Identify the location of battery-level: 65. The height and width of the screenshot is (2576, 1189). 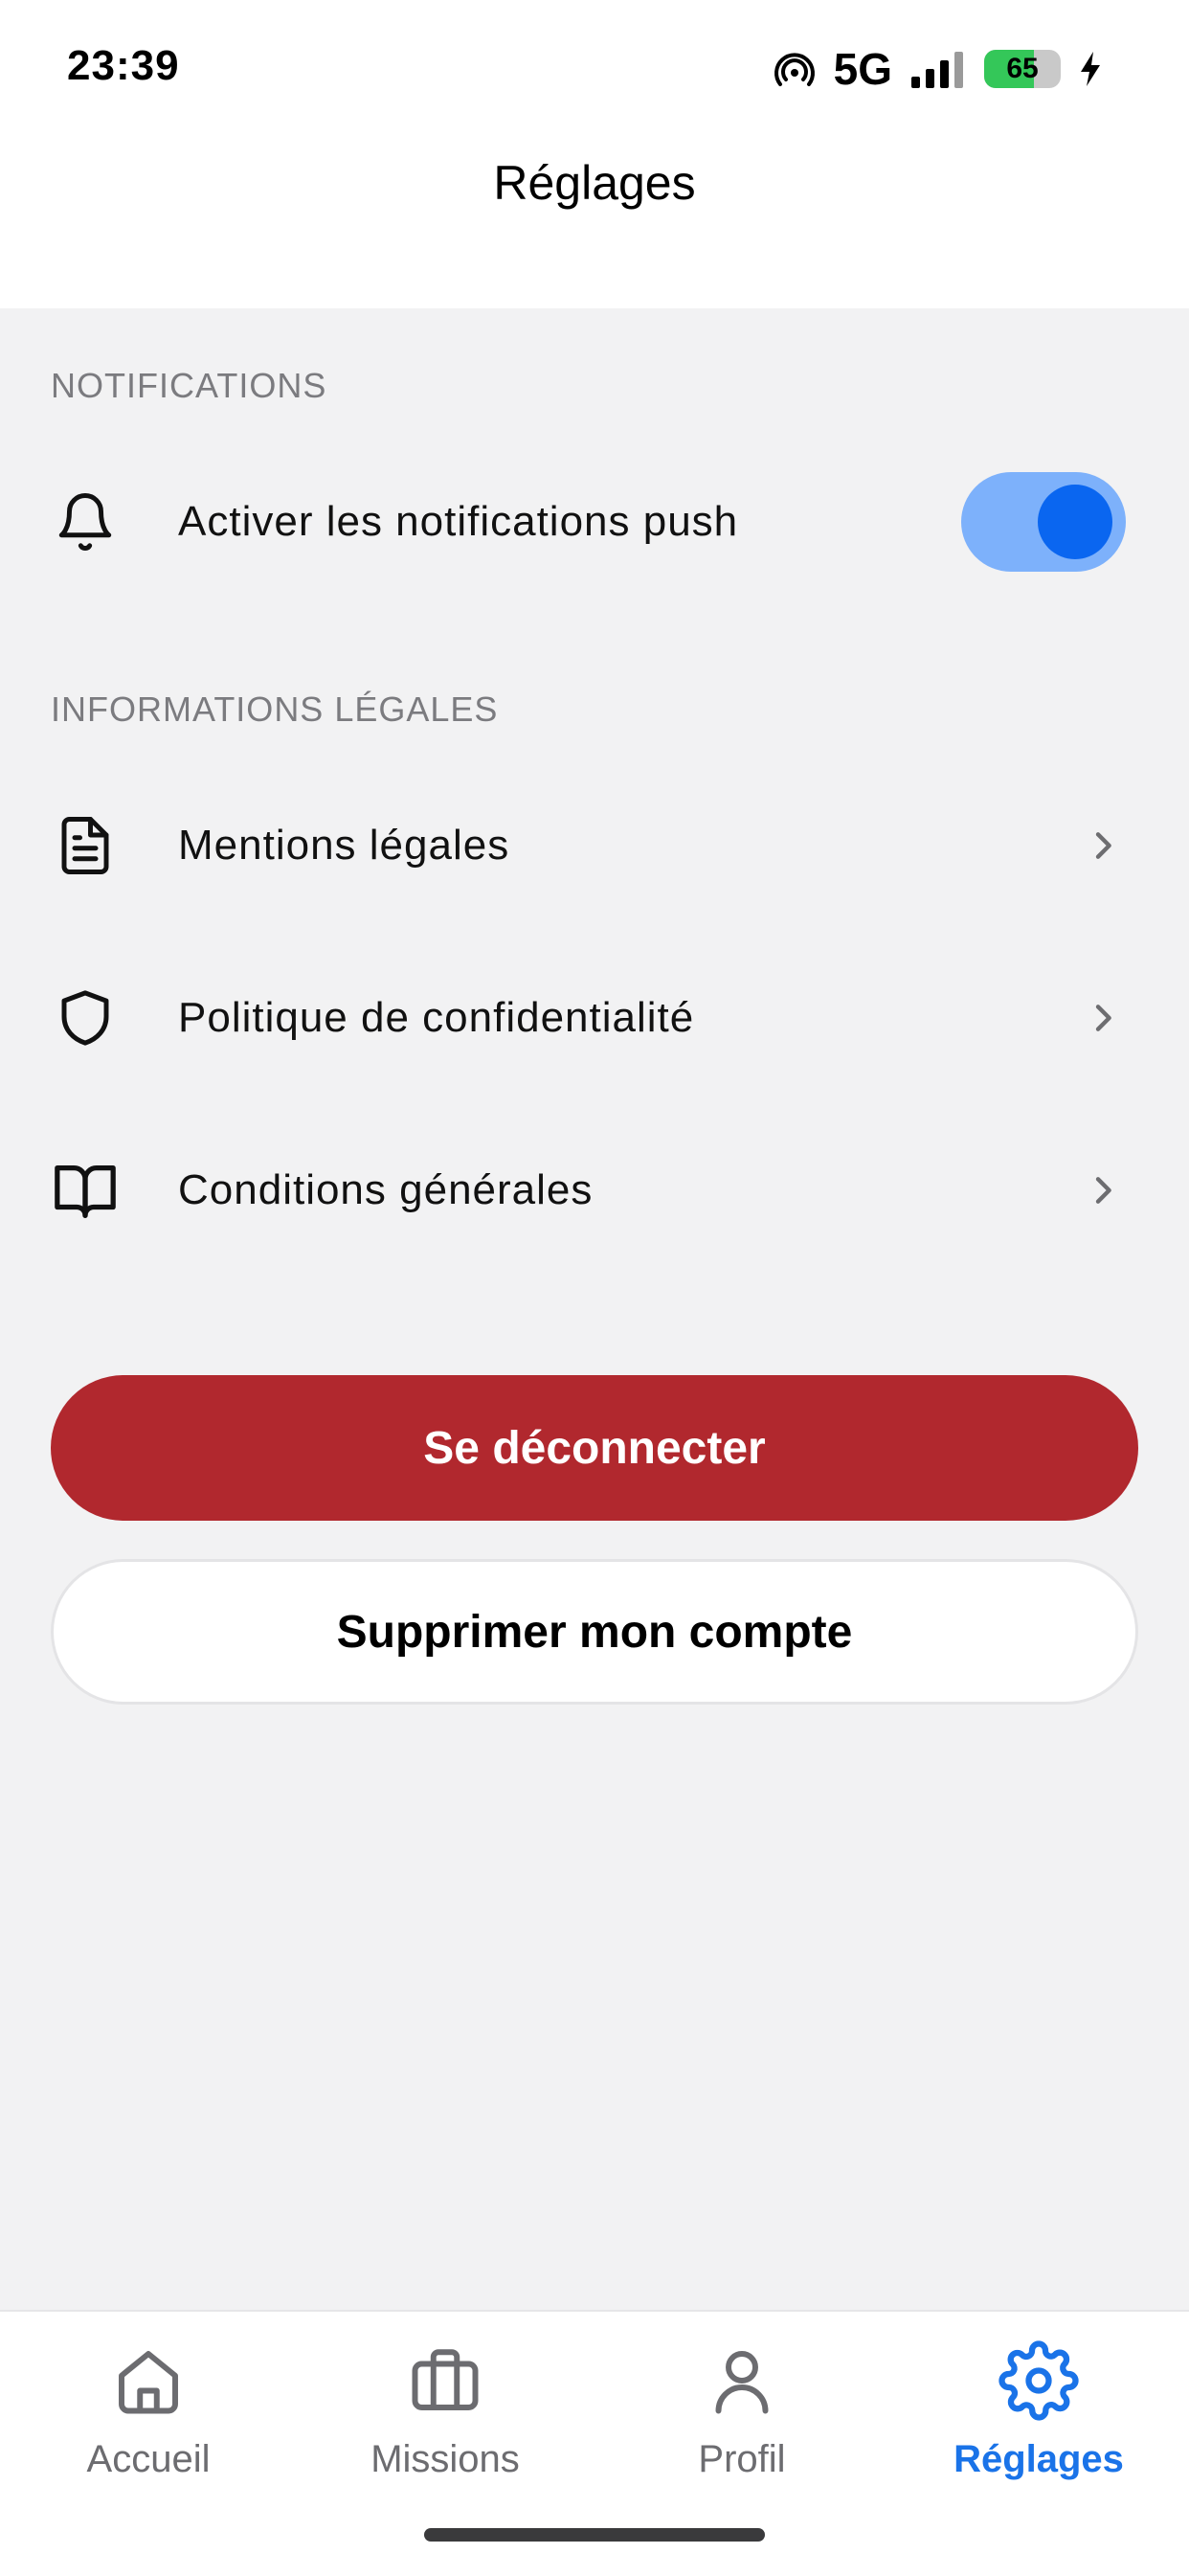
(1022, 68).